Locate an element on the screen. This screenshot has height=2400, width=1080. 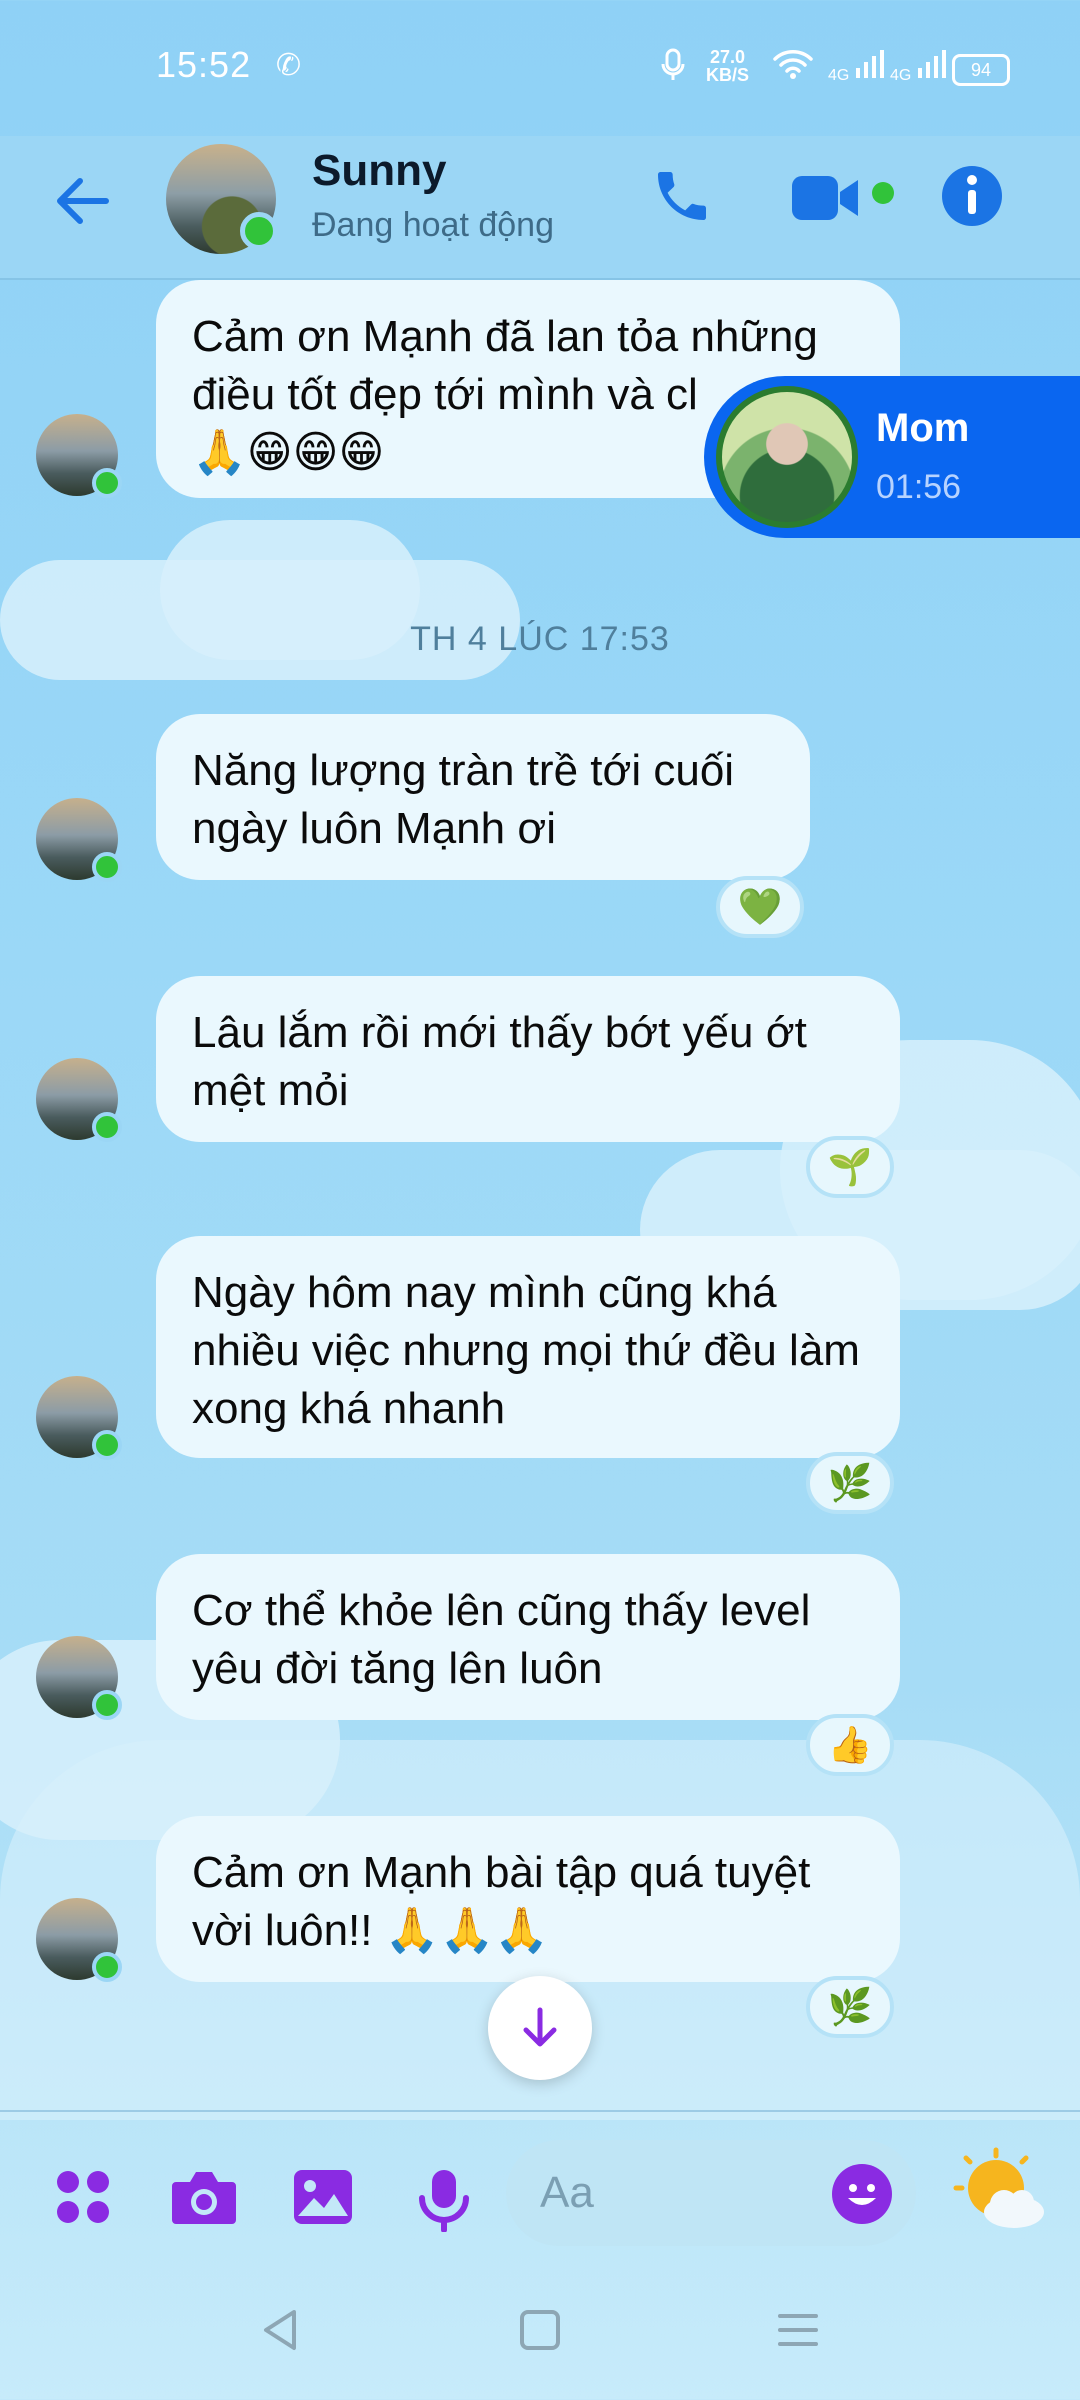
message-reaction: 💚 is located at coordinates (760, 907).